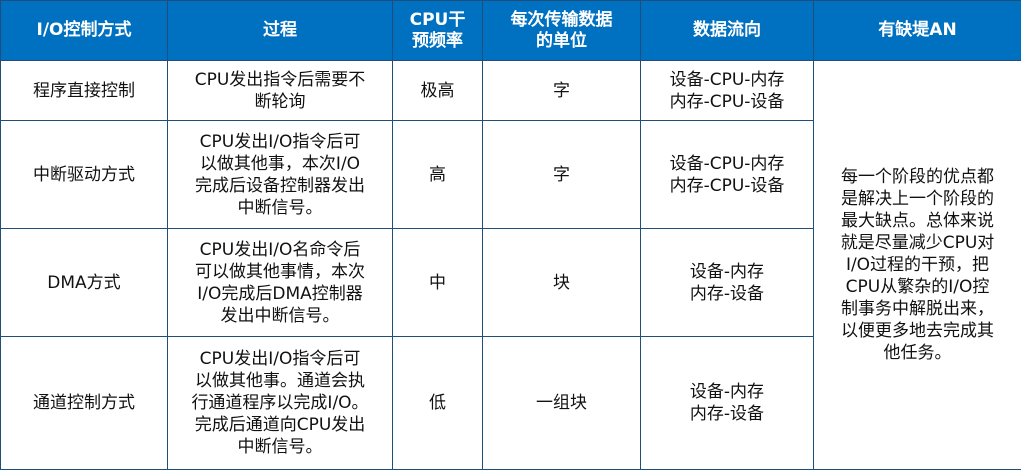 This screenshot has width=1021, height=470. What do you see at coordinates (437, 174) in the screenshot?
I see `frequency-cell: 高` at bounding box center [437, 174].